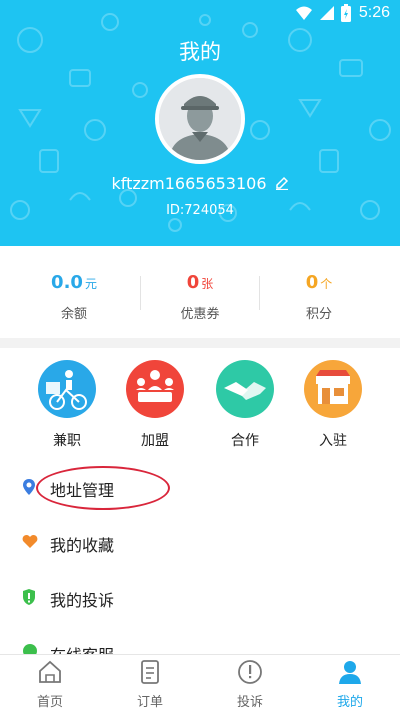 This screenshot has width=400, height=711. Describe the element at coordinates (245, 441) in the screenshot. I see `service-label: 合作` at that location.